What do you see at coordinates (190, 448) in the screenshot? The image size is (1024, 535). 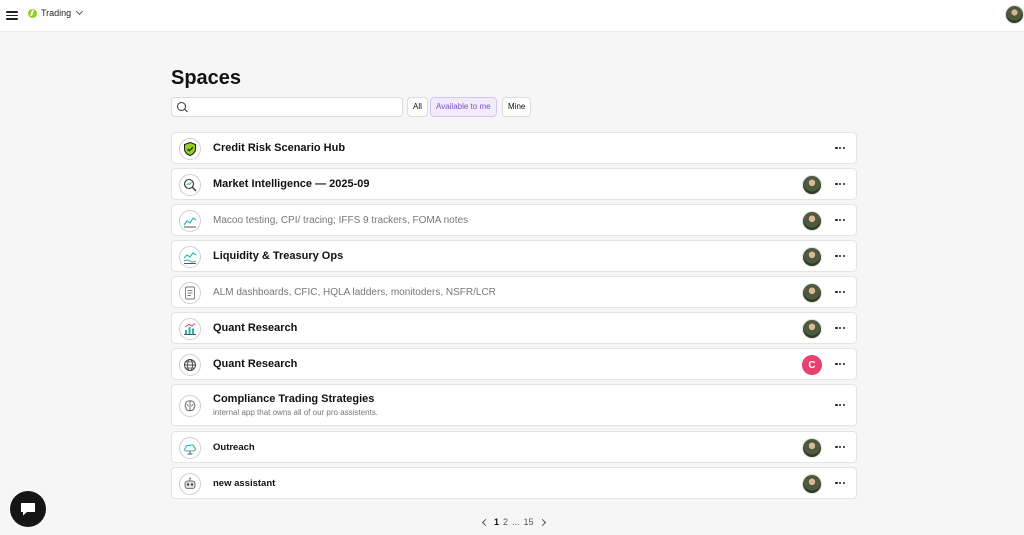 I see `cloud-network-icon` at bounding box center [190, 448].